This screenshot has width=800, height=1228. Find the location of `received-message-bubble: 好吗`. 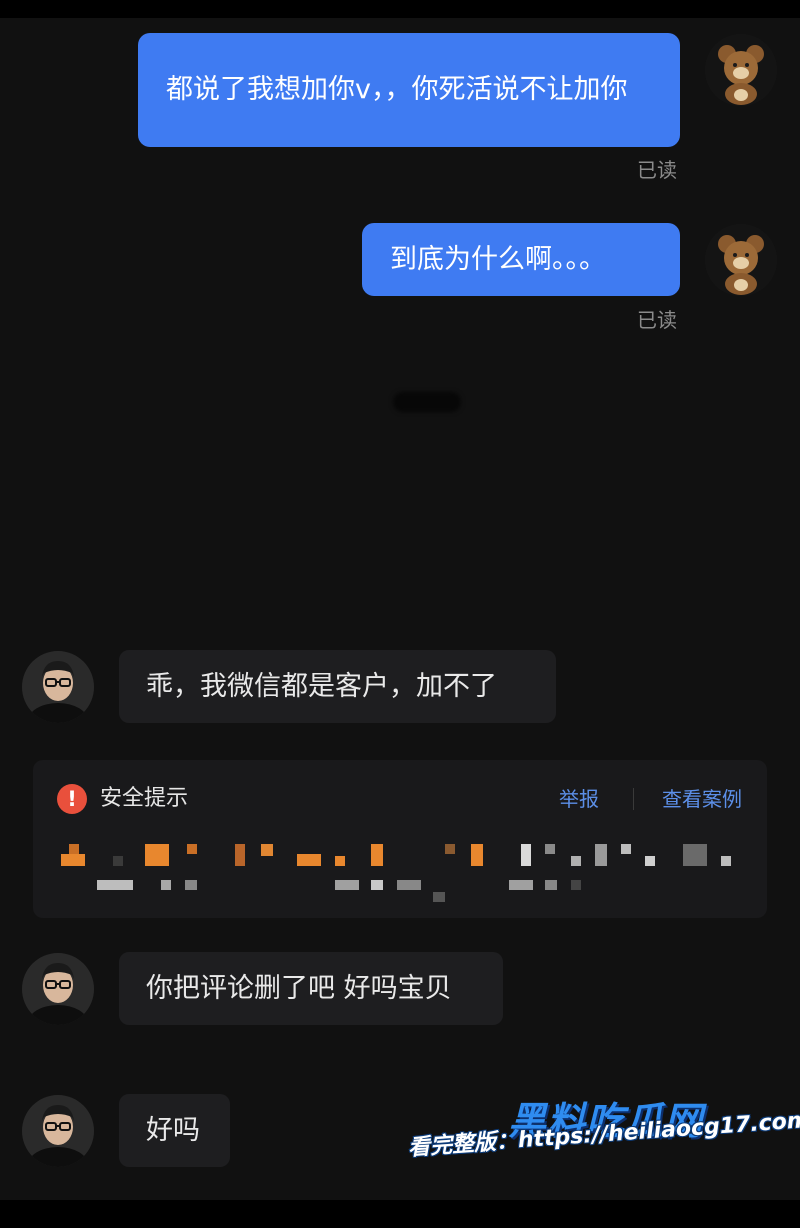

received-message-bubble: 好吗 is located at coordinates (174, 1130).